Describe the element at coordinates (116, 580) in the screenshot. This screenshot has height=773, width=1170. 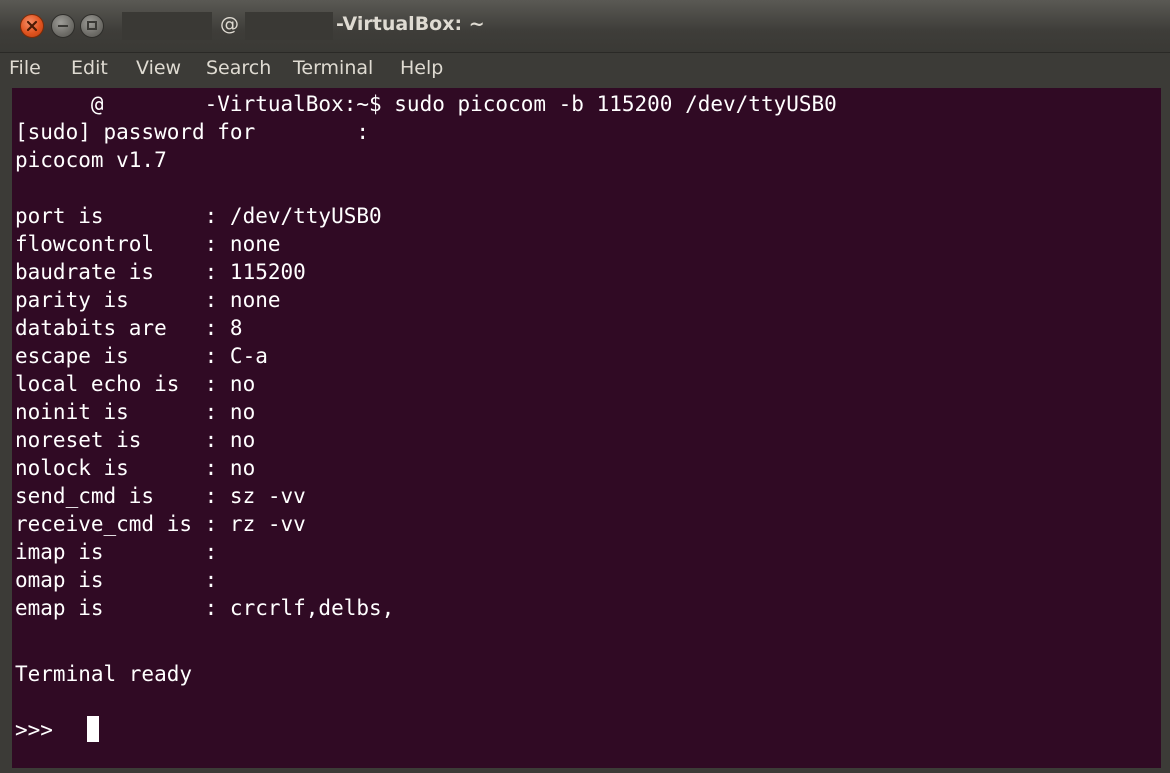
I see `terminal-line: omap is :` at that location.